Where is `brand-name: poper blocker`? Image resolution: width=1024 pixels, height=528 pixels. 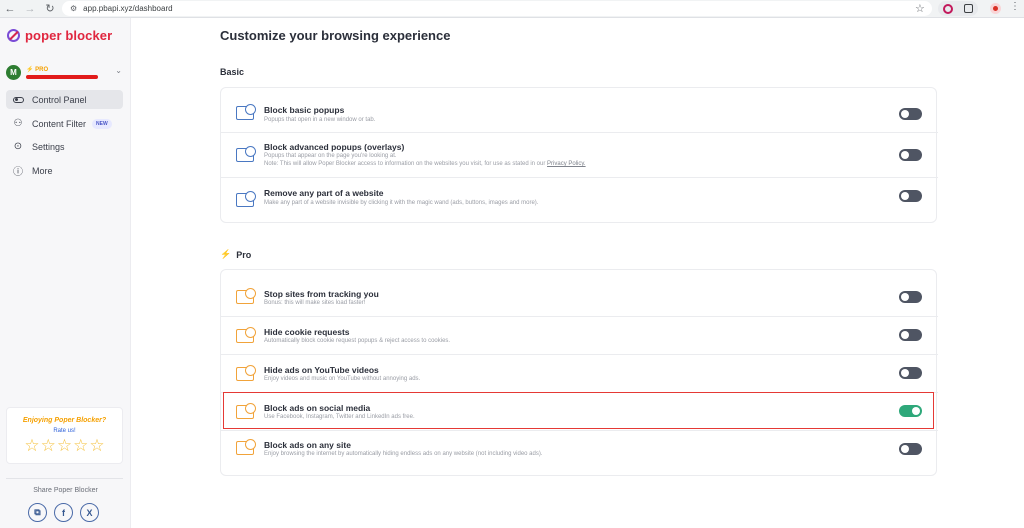 brand-name: poper blocker is located at coordinates (69, 35).